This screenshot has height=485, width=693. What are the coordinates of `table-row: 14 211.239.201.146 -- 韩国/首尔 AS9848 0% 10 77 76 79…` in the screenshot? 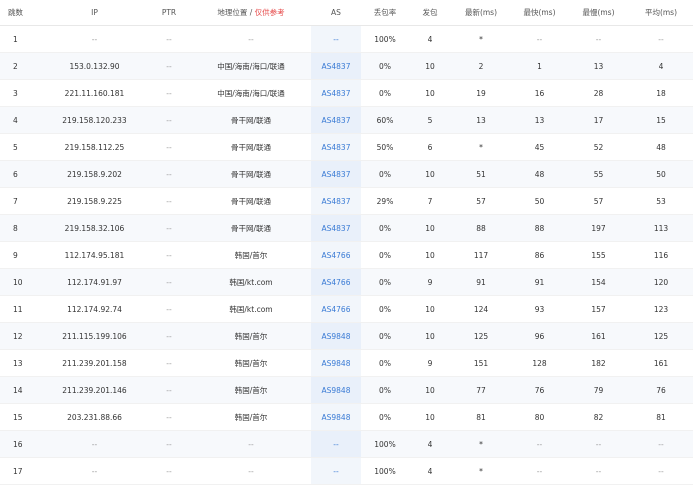 It's located at (346, 390).